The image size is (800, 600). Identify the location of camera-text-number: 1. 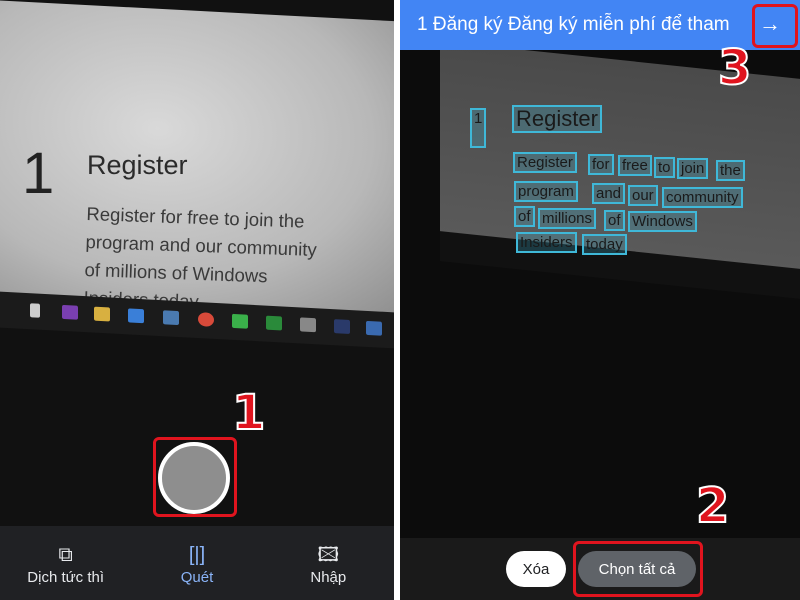
(38, 173).